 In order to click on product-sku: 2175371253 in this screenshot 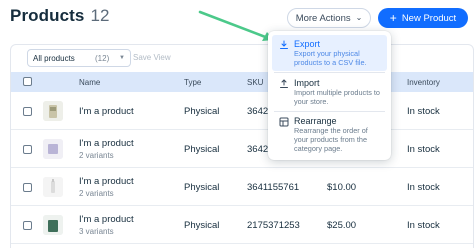, I will do `click(273, 225)`.